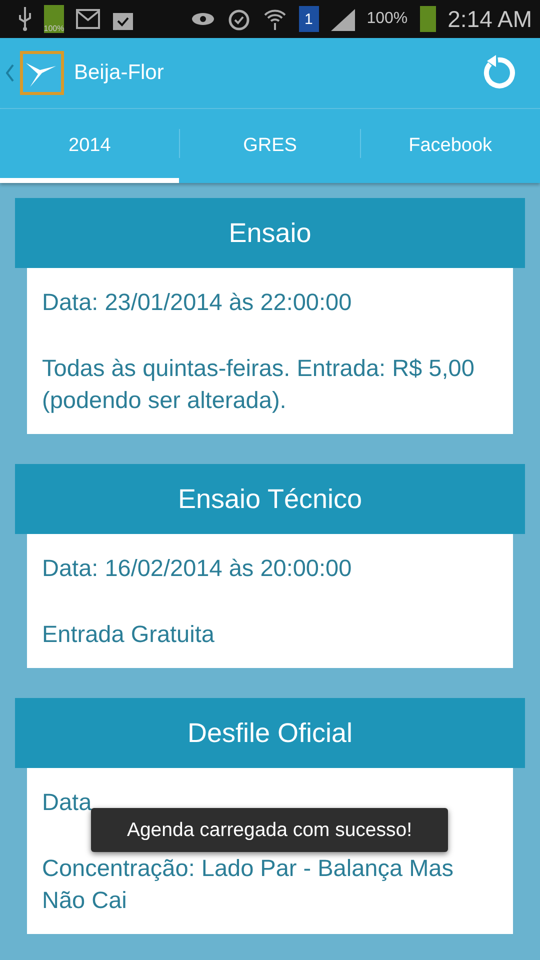  Describe the element at coordinates (54, 19) in the screenshot. I see `battery-icon: 100%` at that location.